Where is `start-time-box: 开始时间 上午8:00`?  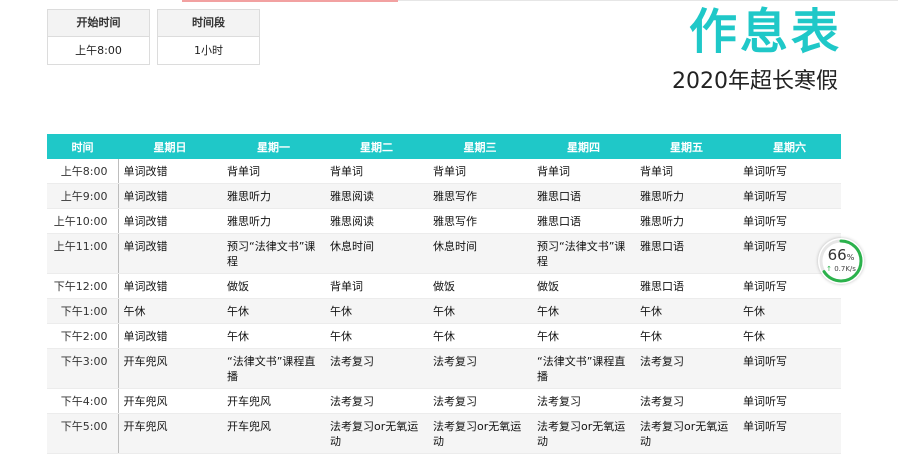
start-time-box: 开始时间 上午8:00 is located at coordinates (98, 37).